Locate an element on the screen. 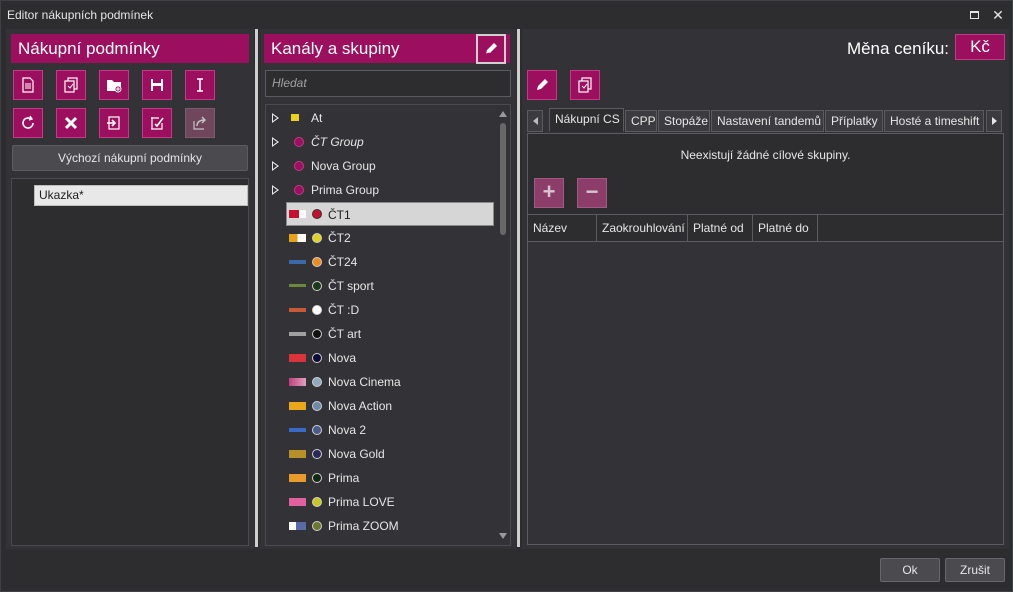 The width and height of the screenshot is (1013, 592). edit-channels-button is located at coordinates (491, 49).